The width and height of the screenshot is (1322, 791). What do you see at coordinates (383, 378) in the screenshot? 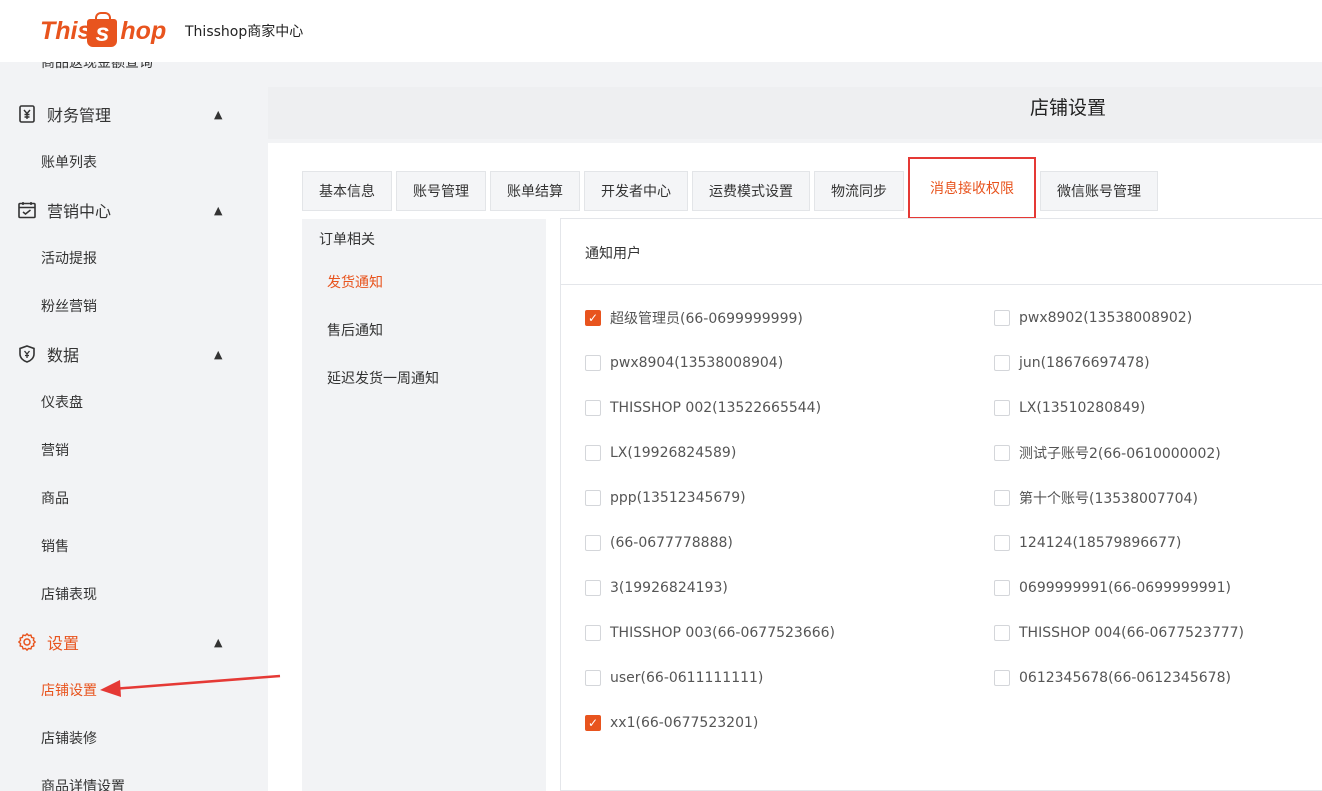
I see `subnav-item-delay-notice: 延迟发货一周通知` at bounding box center [383, 378].